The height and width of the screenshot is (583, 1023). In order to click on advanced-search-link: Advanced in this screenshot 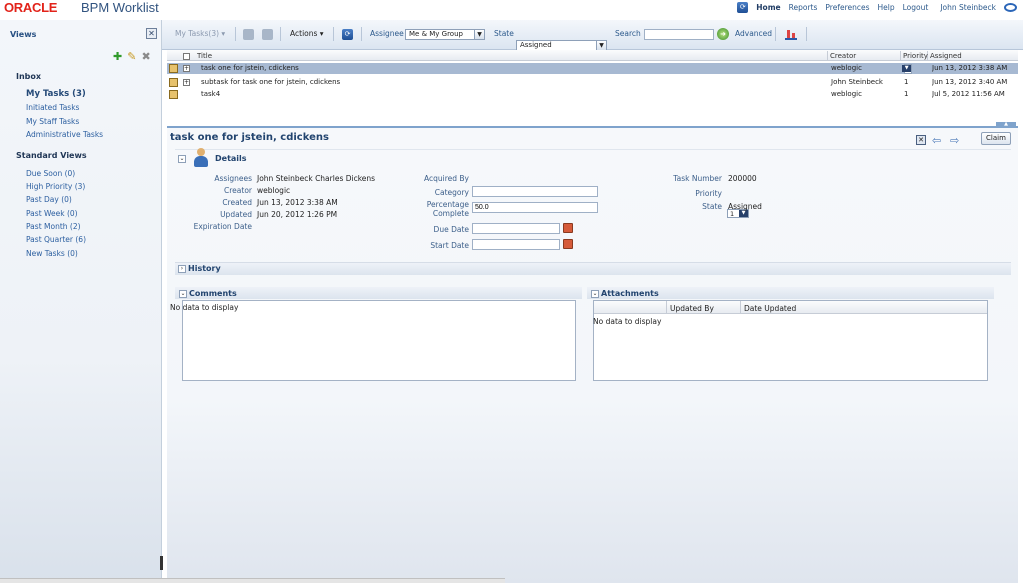, I will do `click(753, 33)`.